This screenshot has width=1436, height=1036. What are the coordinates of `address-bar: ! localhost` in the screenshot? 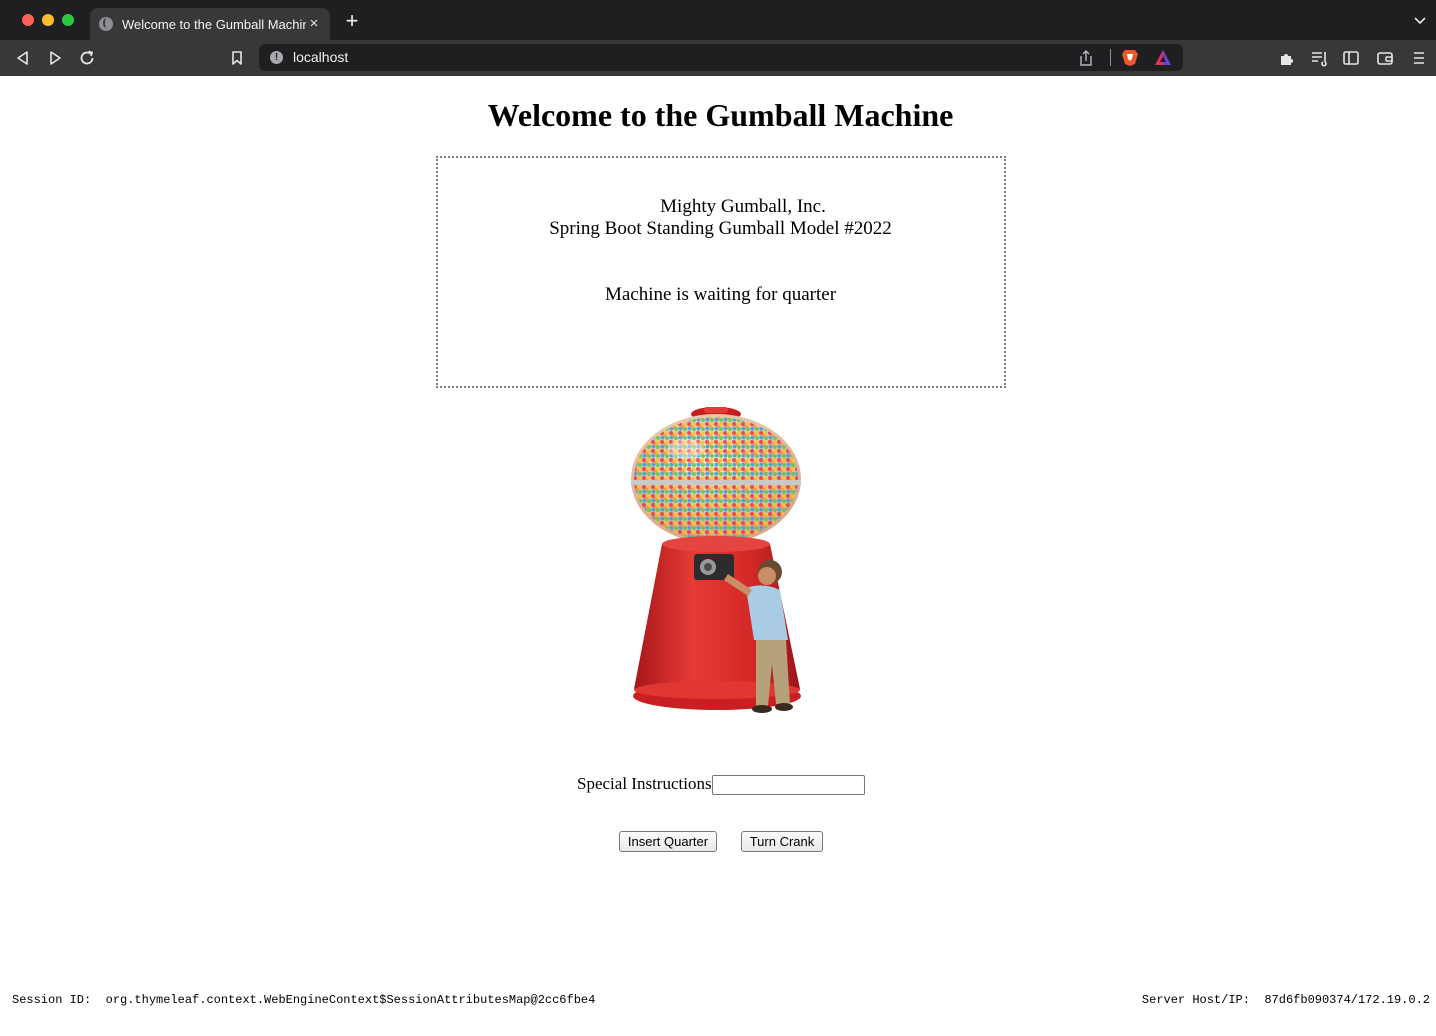 It's located at (721, 57).